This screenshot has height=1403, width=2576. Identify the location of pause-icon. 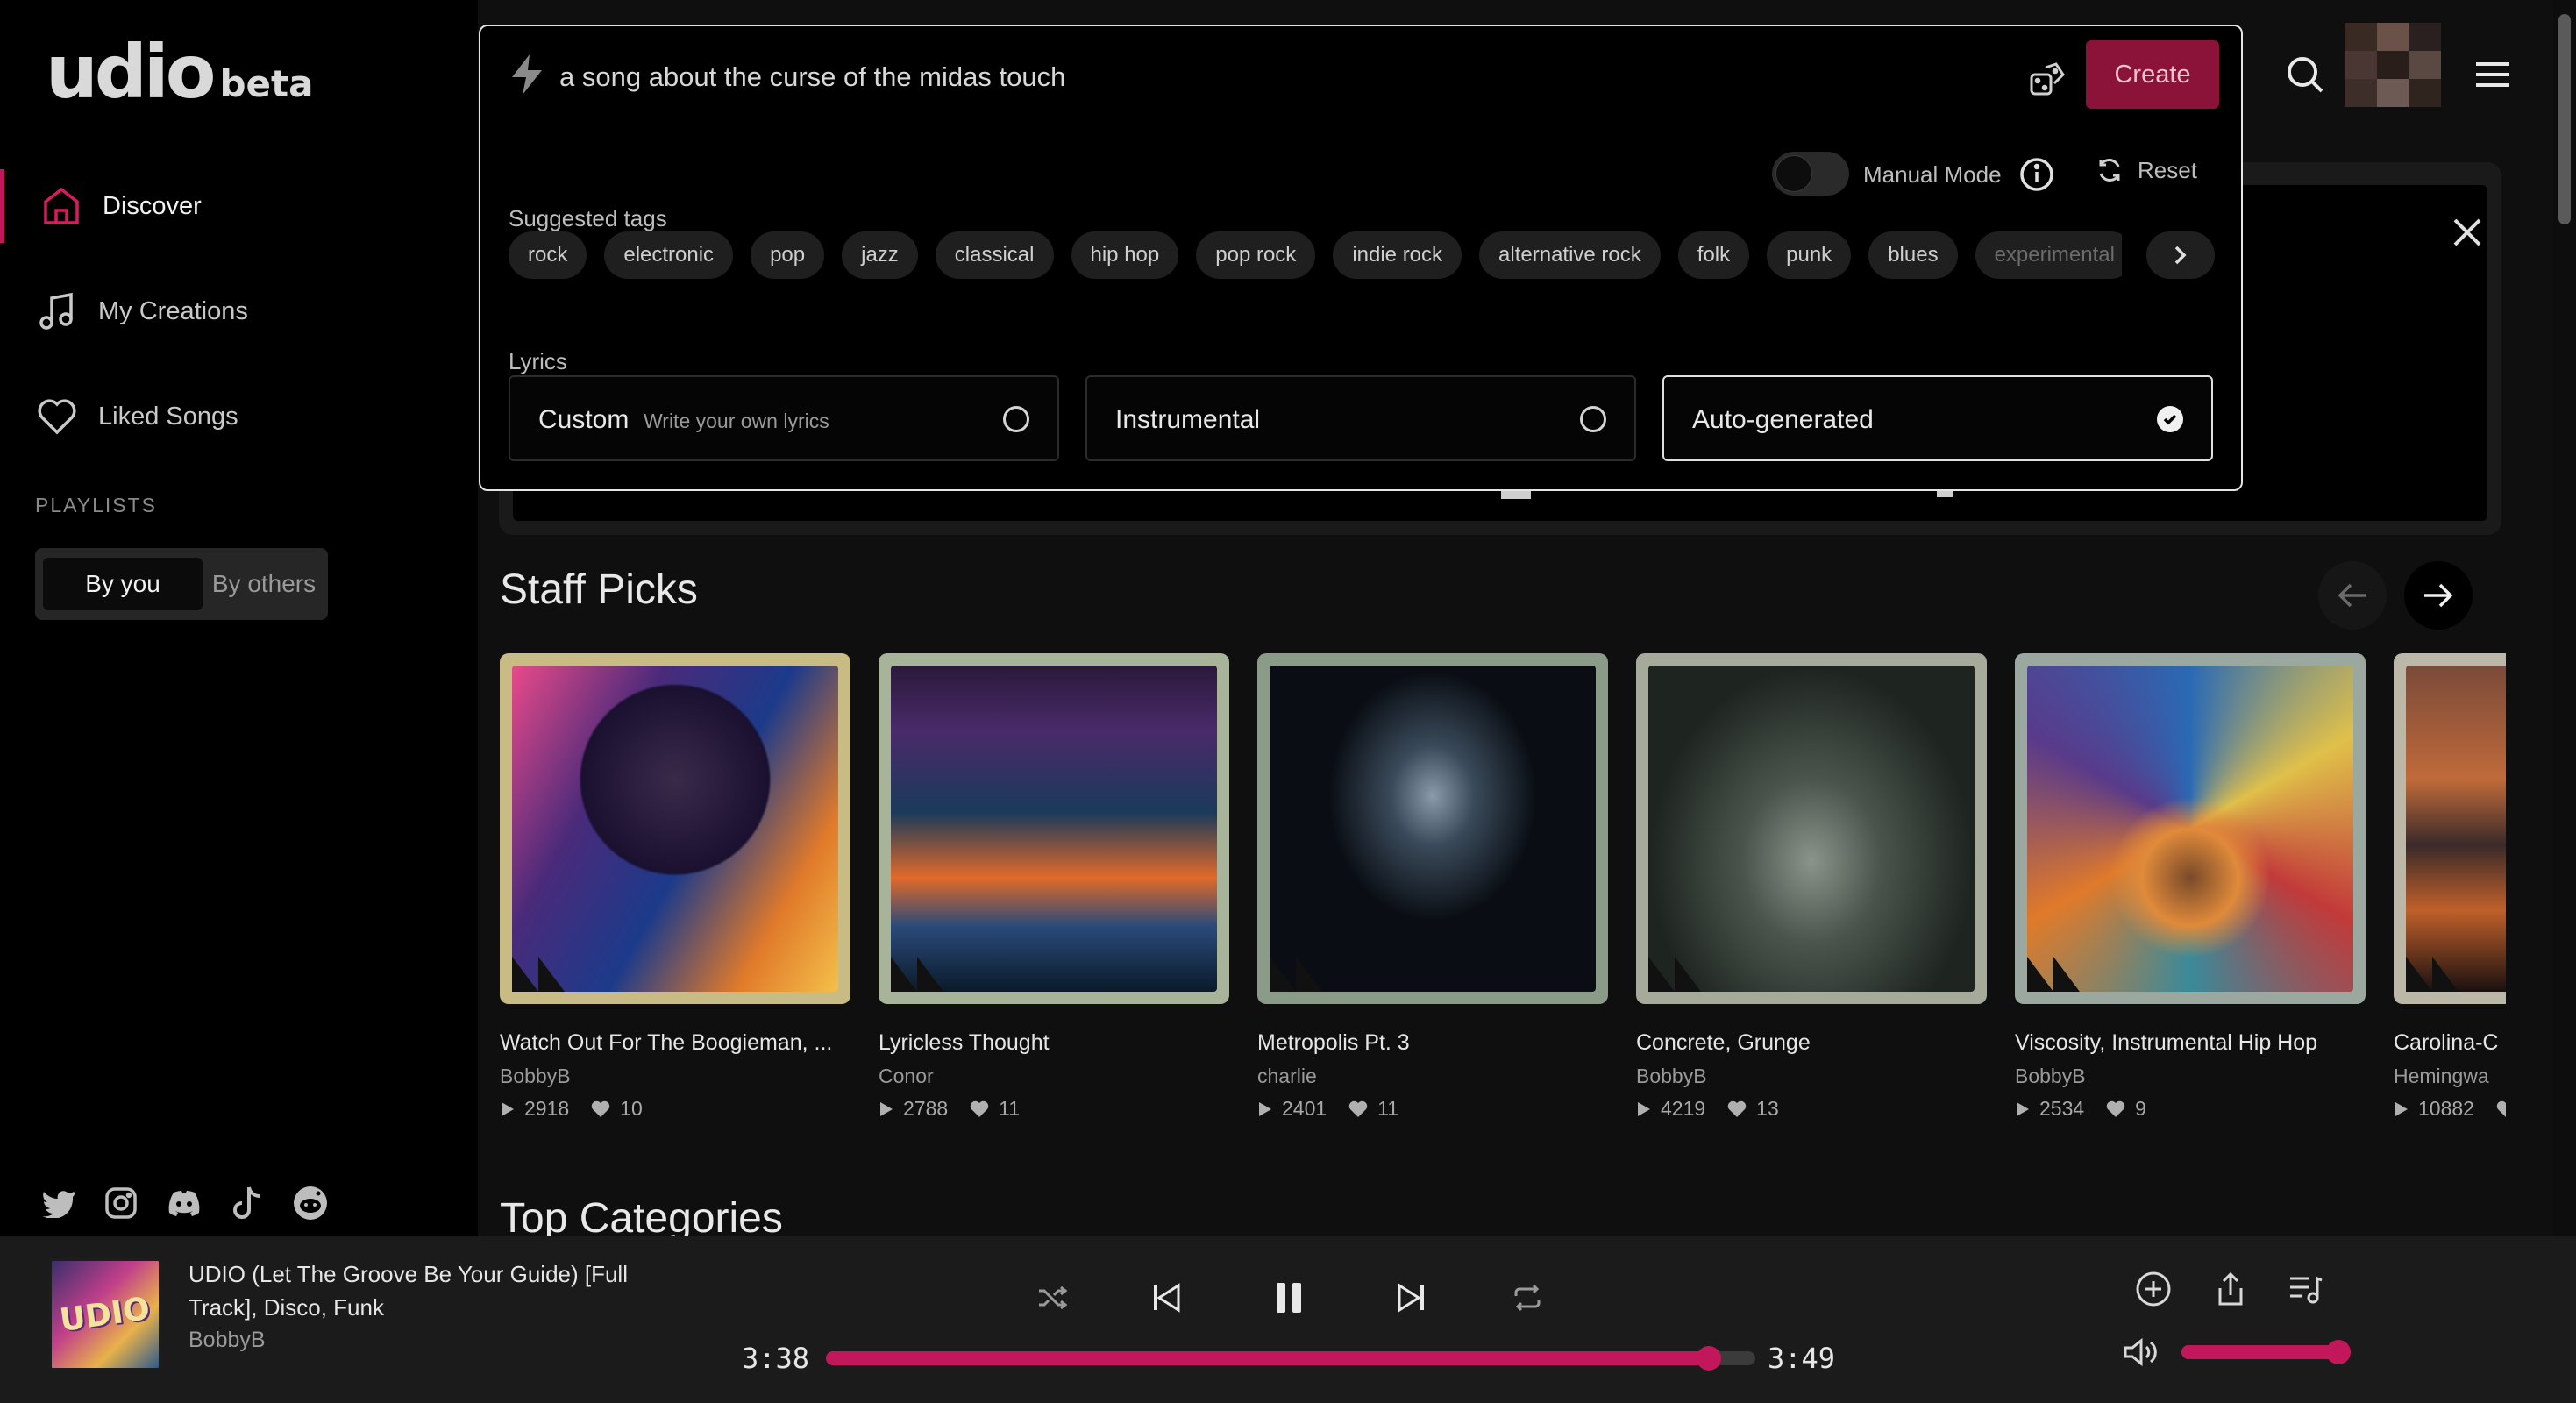
(1289, 1298).